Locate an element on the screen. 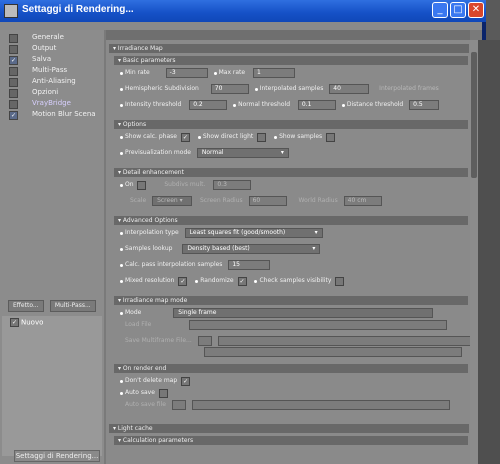  hemispheric-field: 70 is located at coordinates (229, 89).